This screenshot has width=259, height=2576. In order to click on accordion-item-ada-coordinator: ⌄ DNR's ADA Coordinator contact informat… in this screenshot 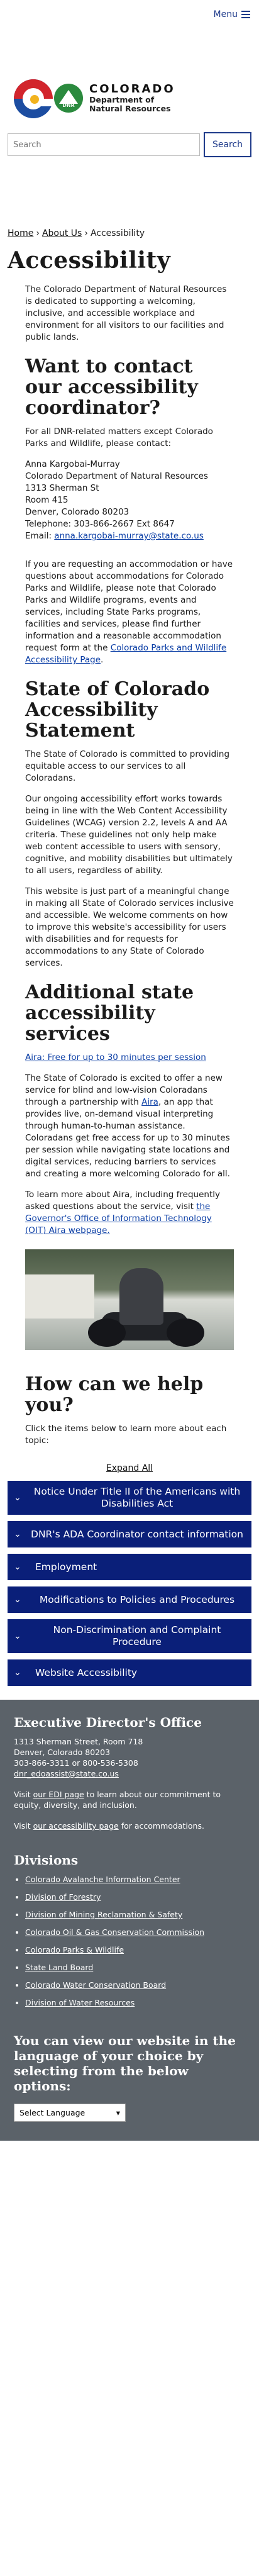, I will do `click(129, 1534)`.